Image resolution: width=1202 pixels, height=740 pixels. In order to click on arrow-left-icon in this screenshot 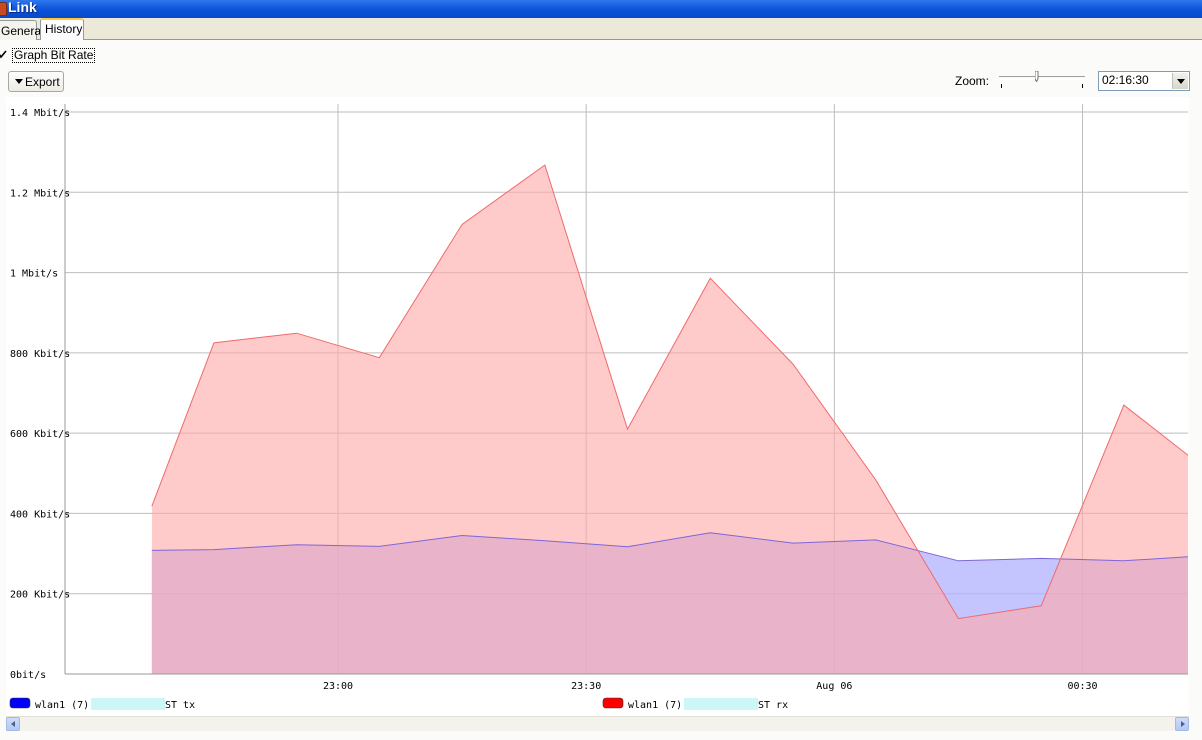, I will do `click(13, 724)`.